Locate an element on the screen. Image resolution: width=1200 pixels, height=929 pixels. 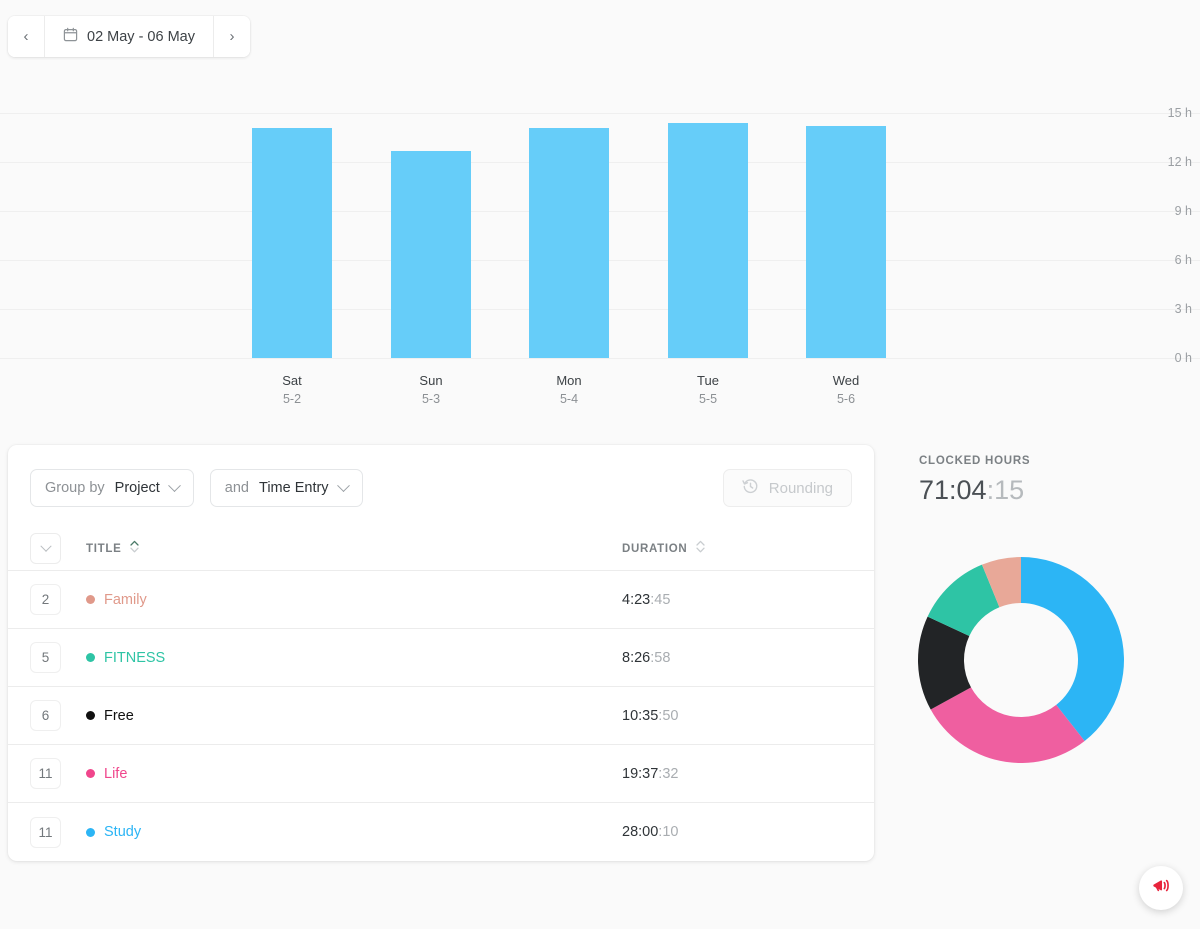
group-by-project-select: Group by Project is located at coordinates (112, 488).